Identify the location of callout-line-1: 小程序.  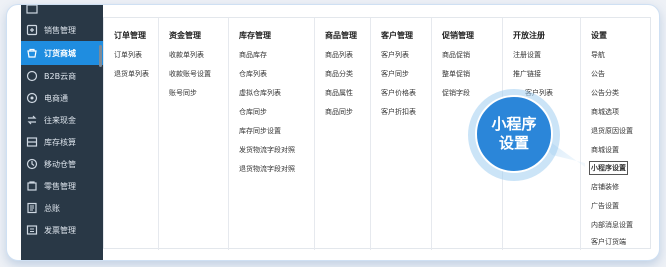
(514, 124).